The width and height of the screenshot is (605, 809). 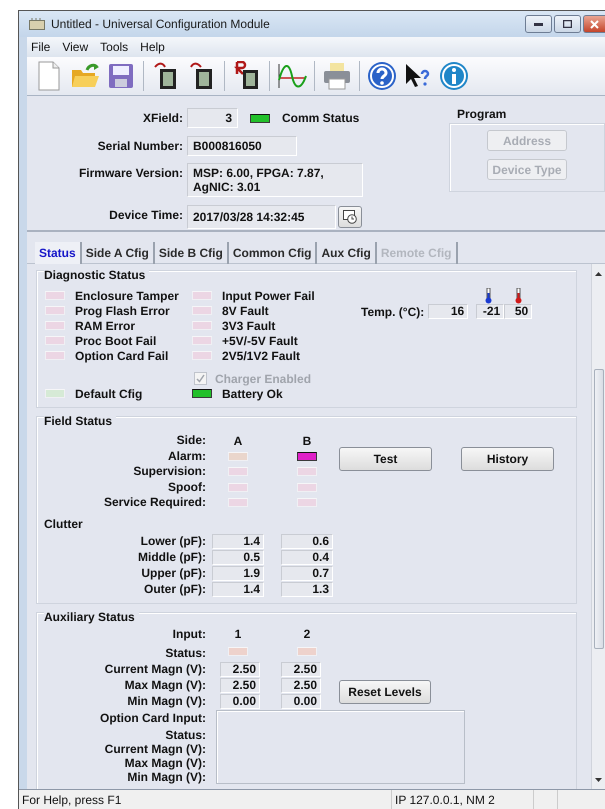 I want to click on column-heading: B, so click(x=307, y=441).